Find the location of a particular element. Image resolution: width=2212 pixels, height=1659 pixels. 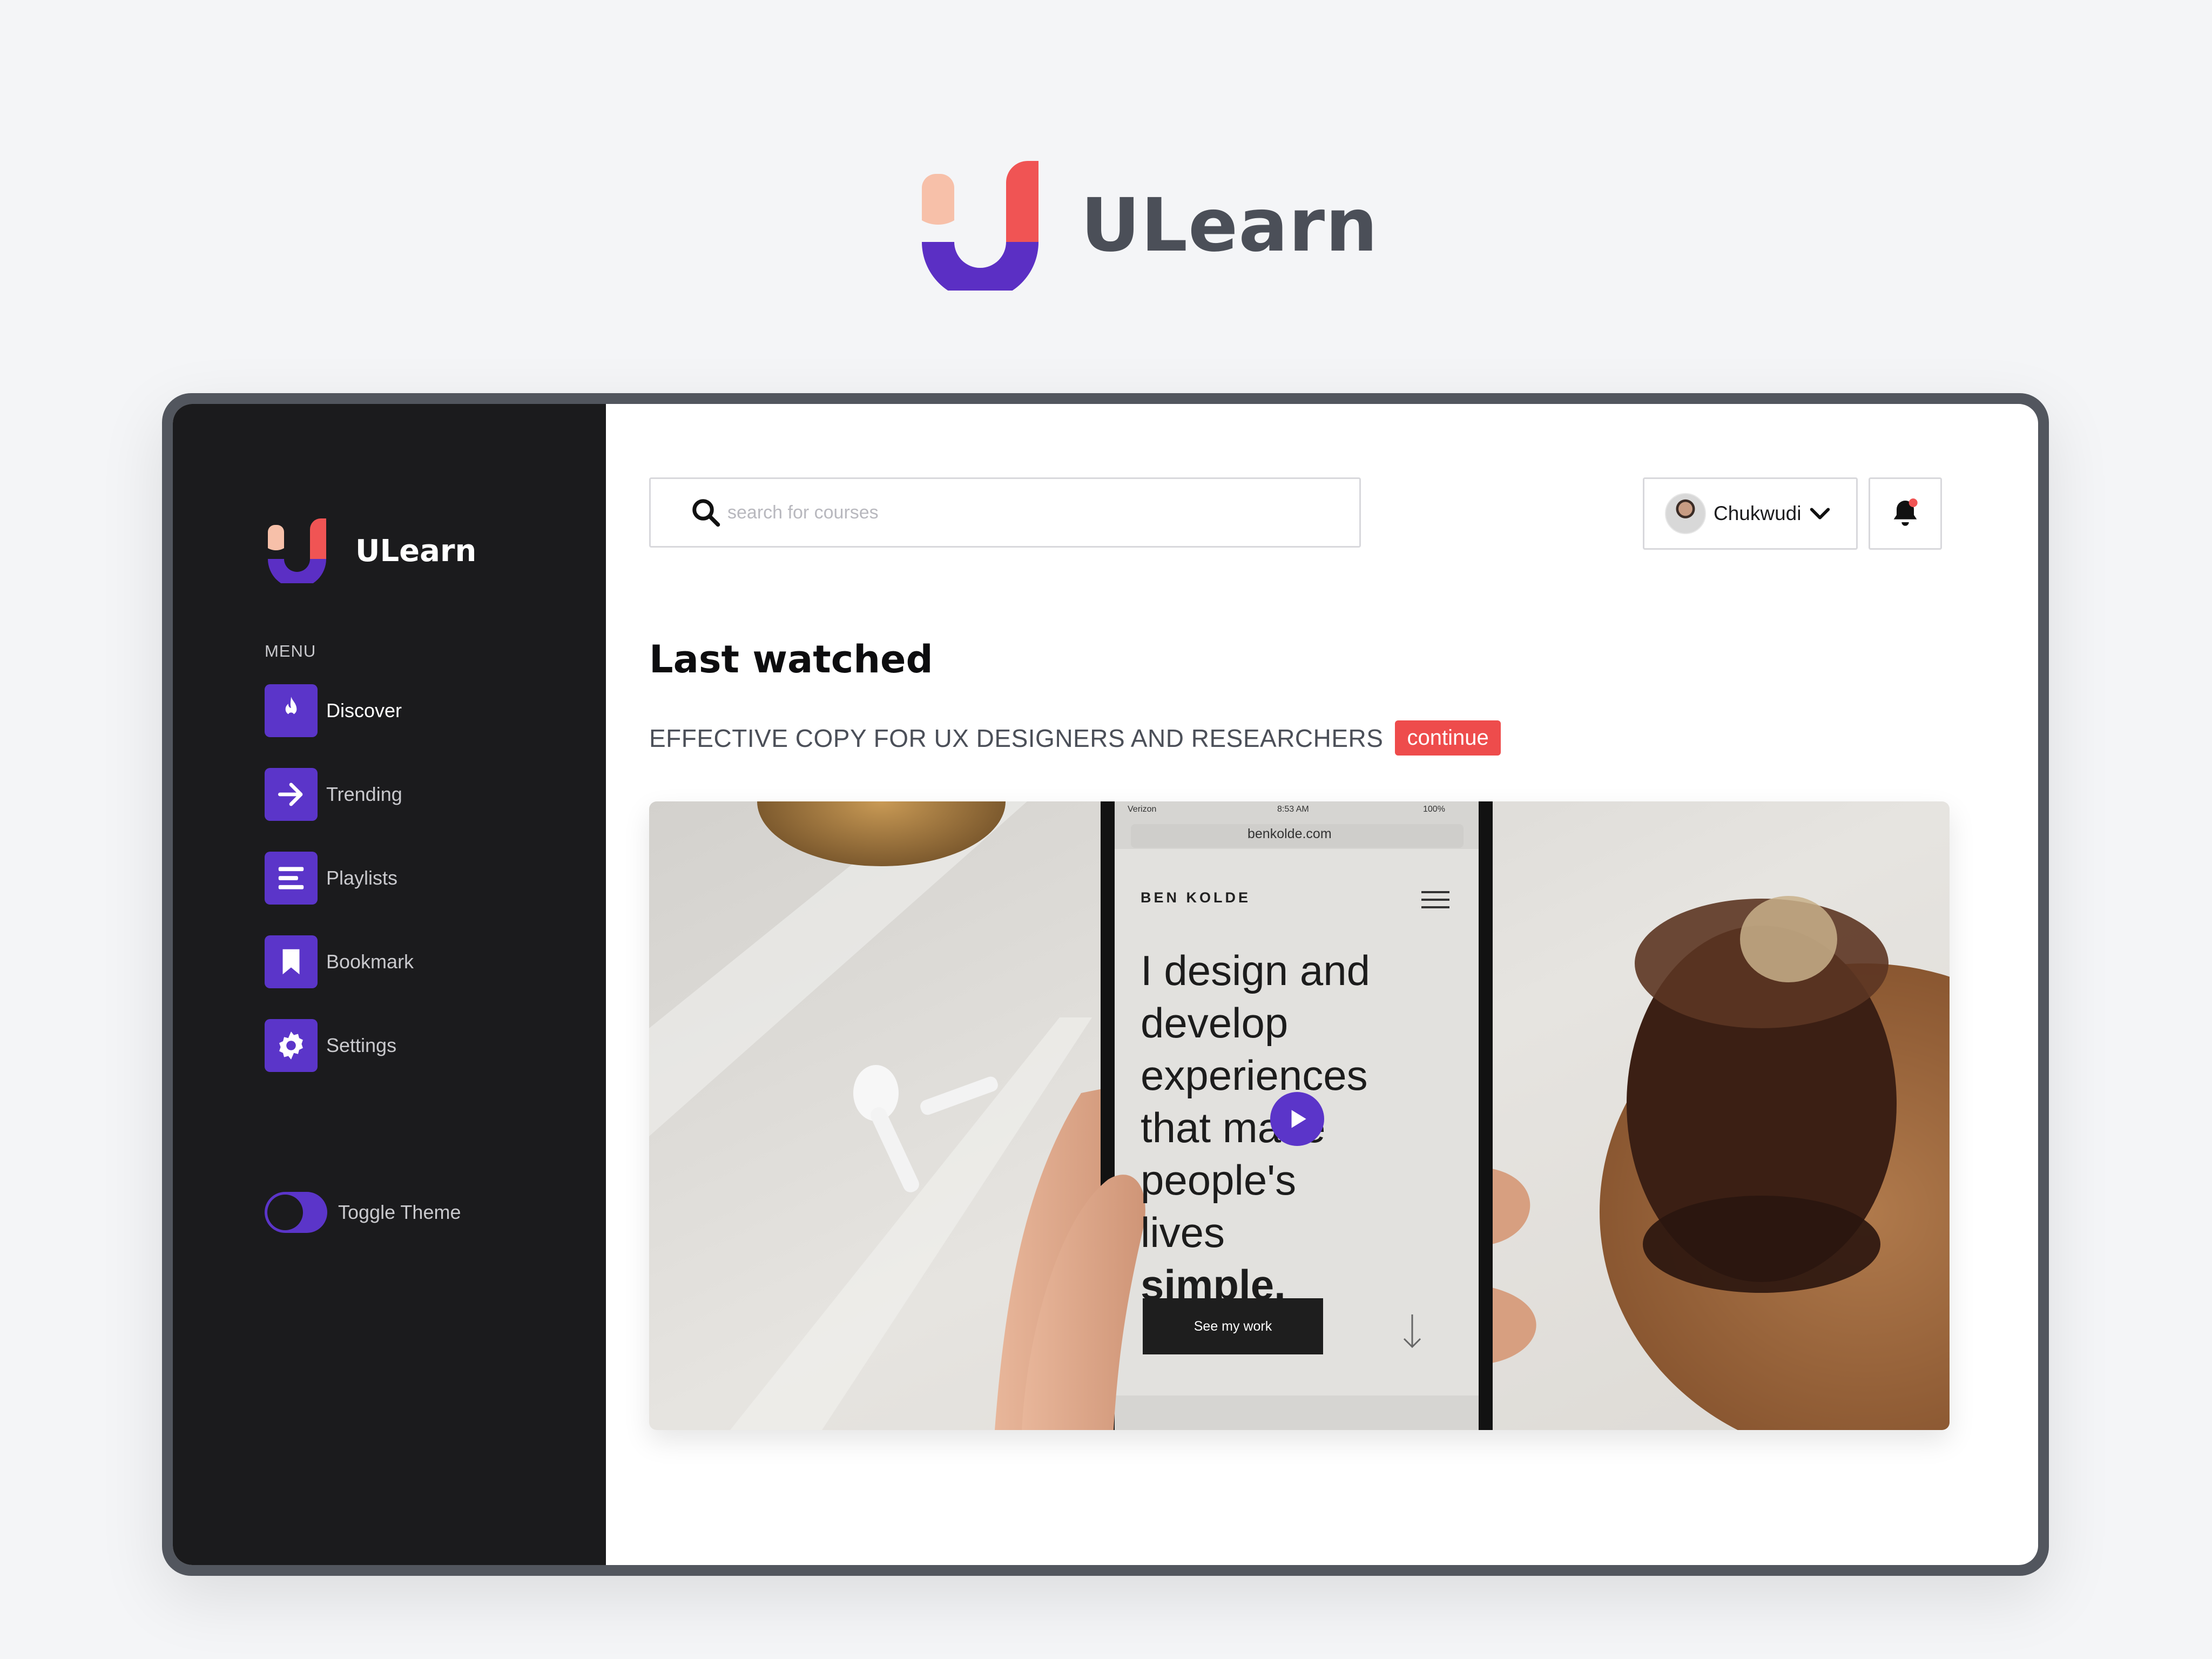

user-menu-button: Chukwudi is located at coordinates (1750, 513).